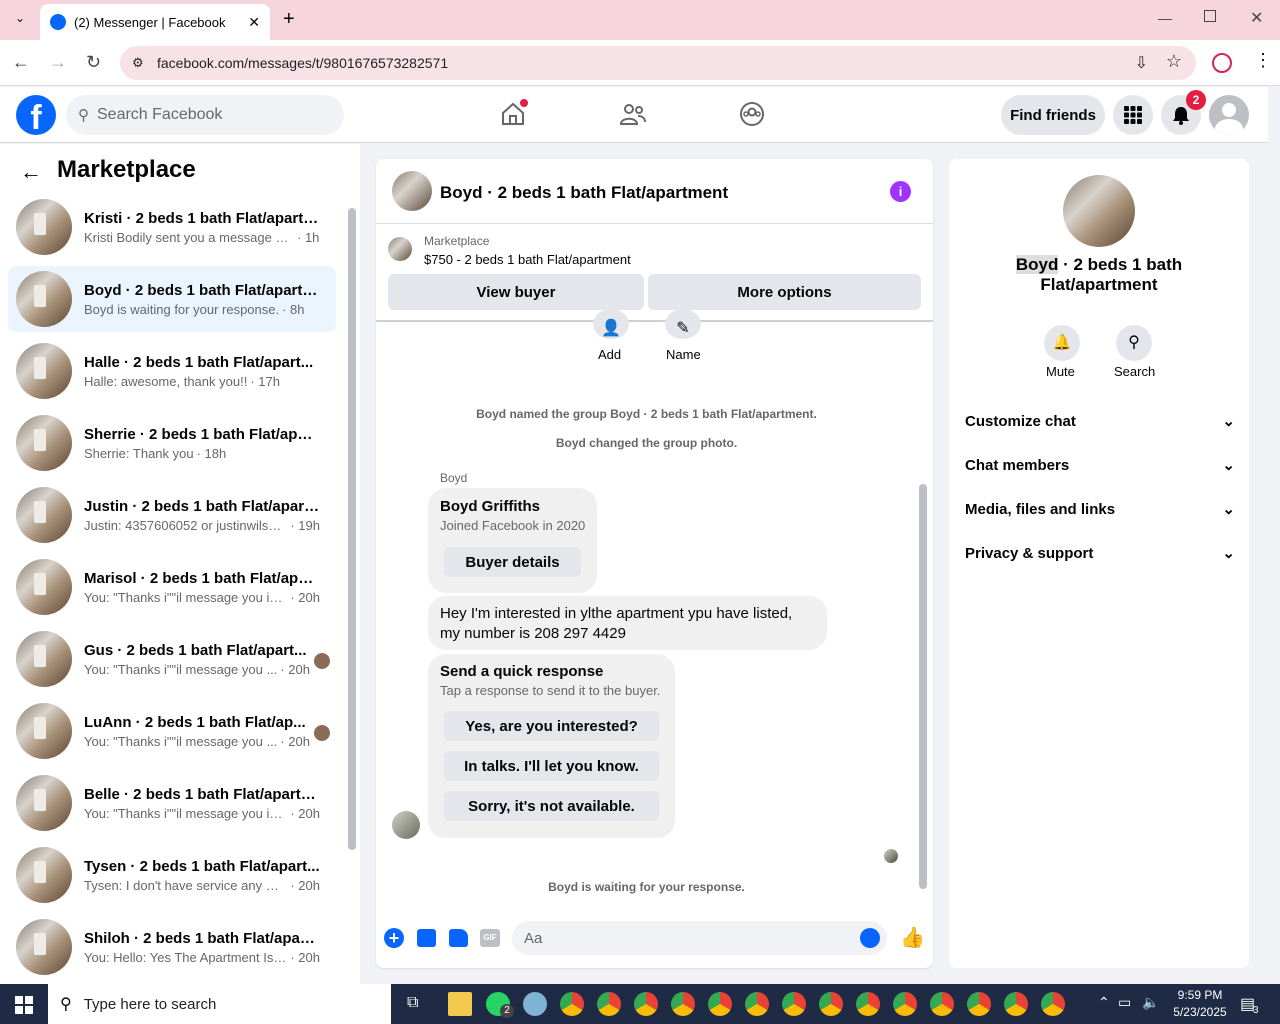  What do you see at coordinates (912, 937) in the screenshot?
I see `thumbs-up-icon: 👍` at bounding box center [912, 937].